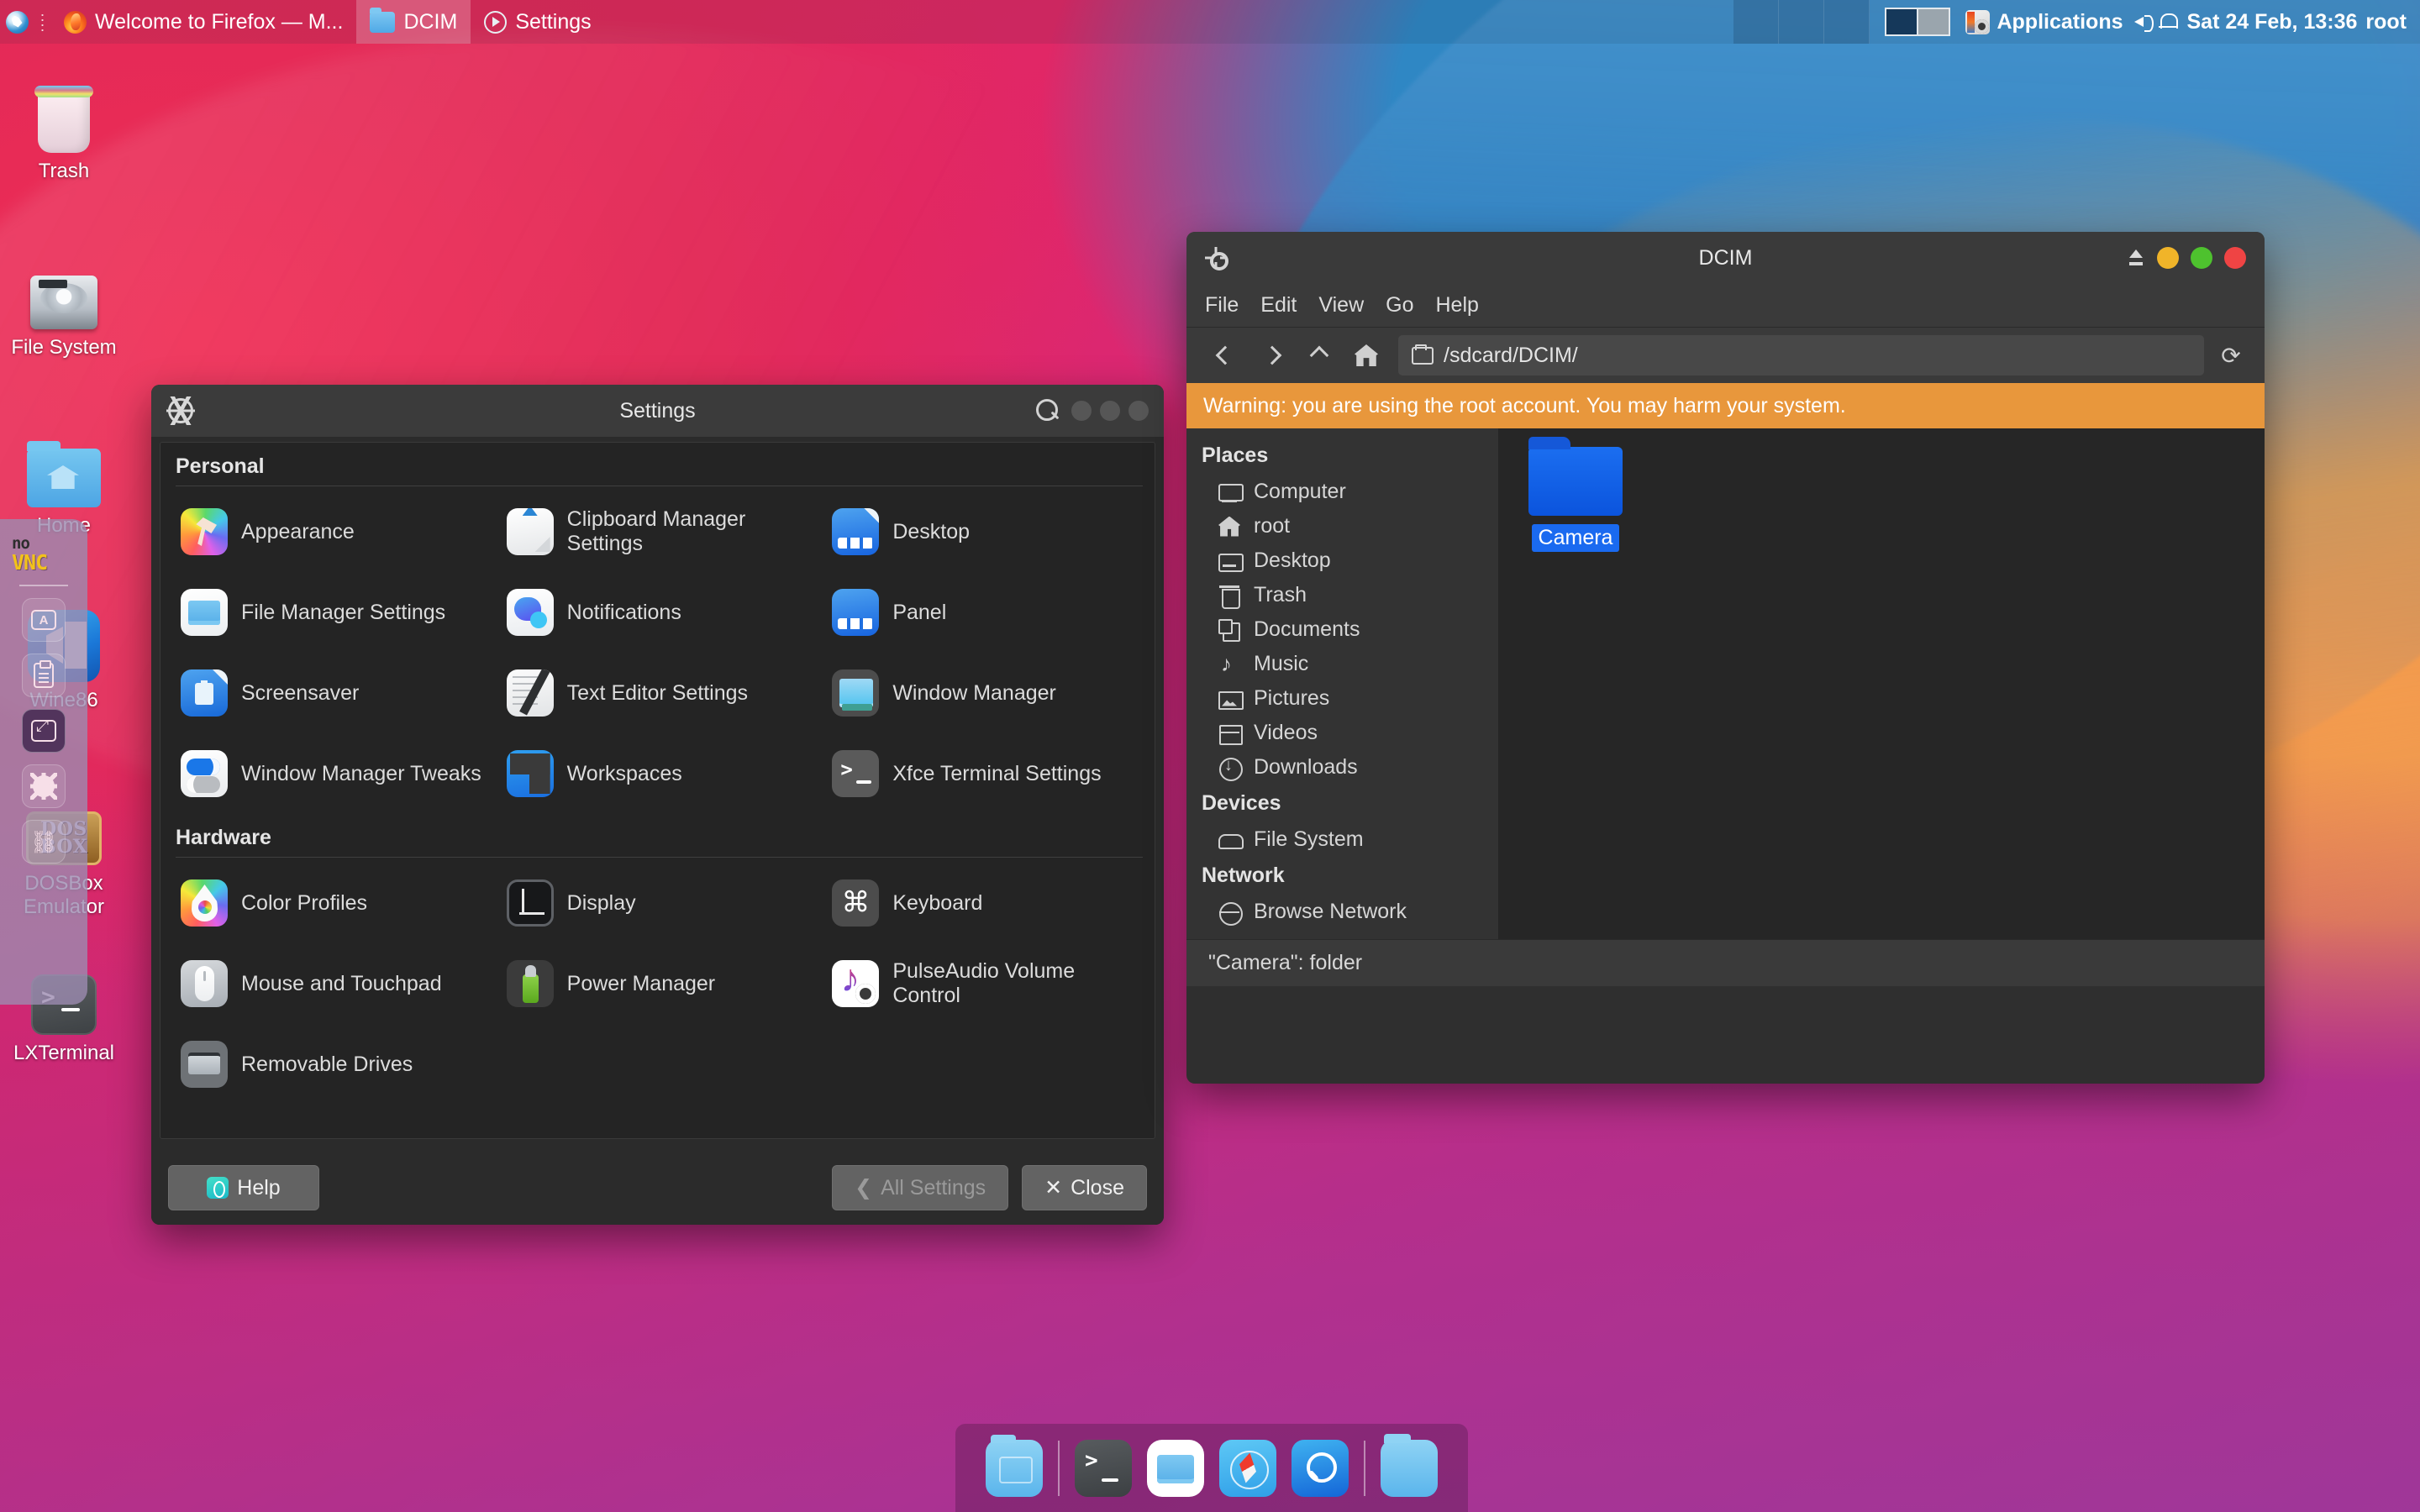 Image resolution: width=2420 pixels, height=1512 pixels. Describe the element at coordinates (64, 347) in the screenshot. I see `desktop-icon-label: File System` at that location.